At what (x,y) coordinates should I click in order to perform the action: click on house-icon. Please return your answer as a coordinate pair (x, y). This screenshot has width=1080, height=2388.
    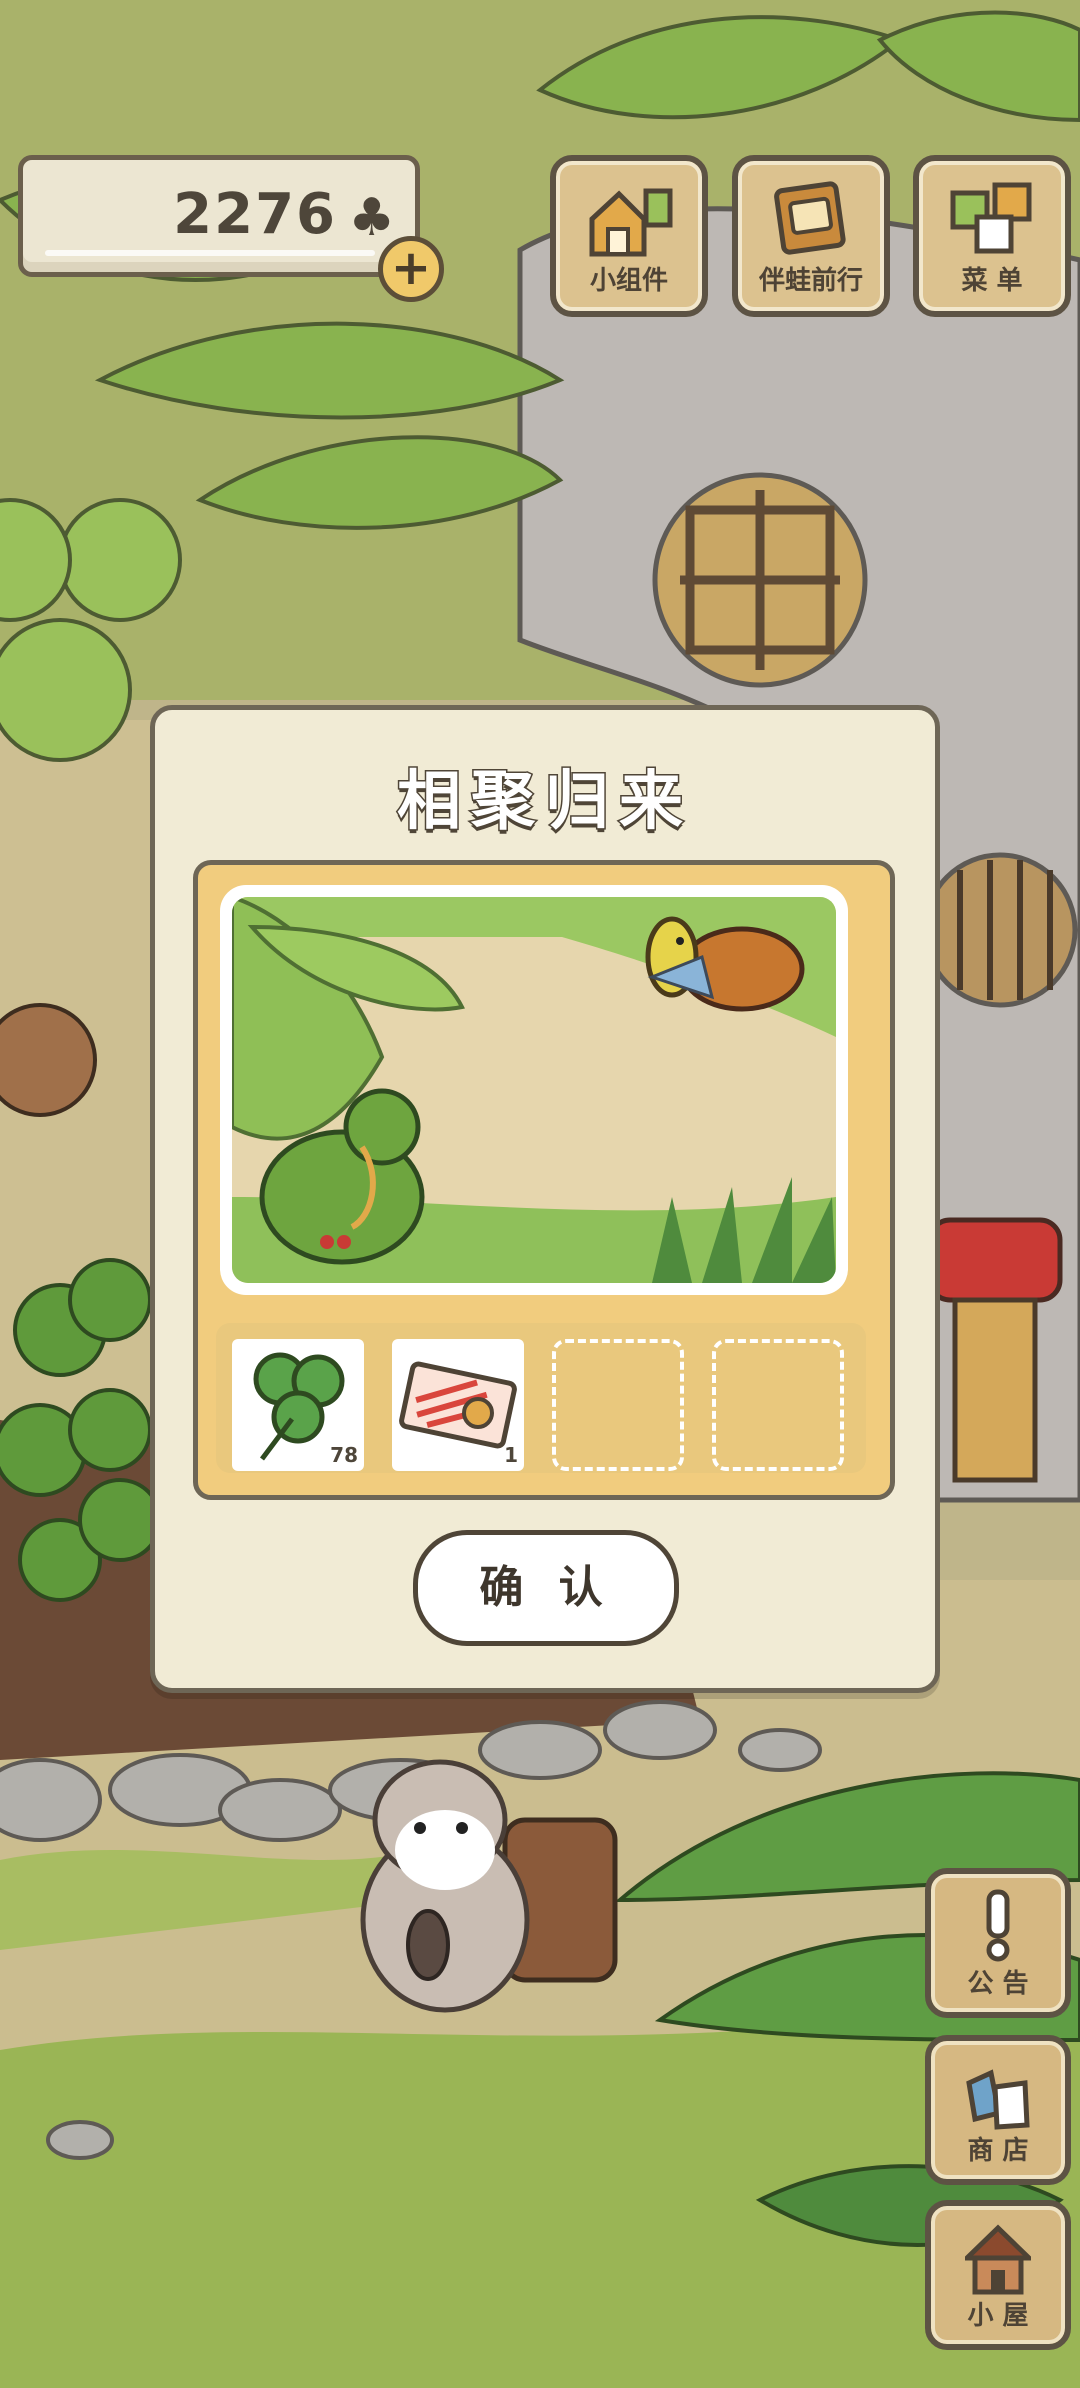
    Looking at the image, I should click on (998, 2259).